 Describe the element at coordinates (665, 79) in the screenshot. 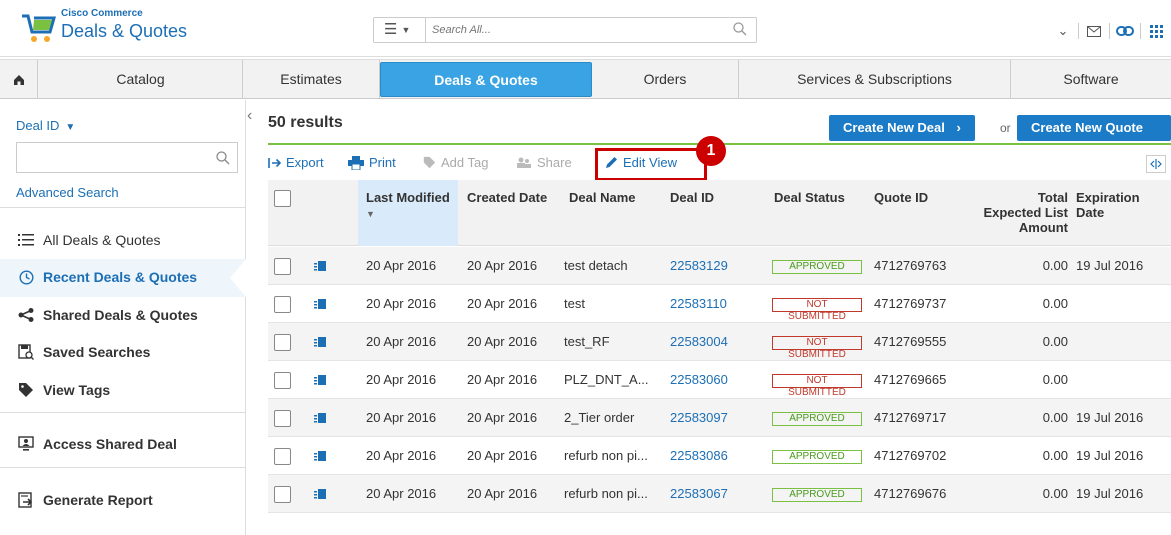

I see `tab-orders: Orders` at that location.